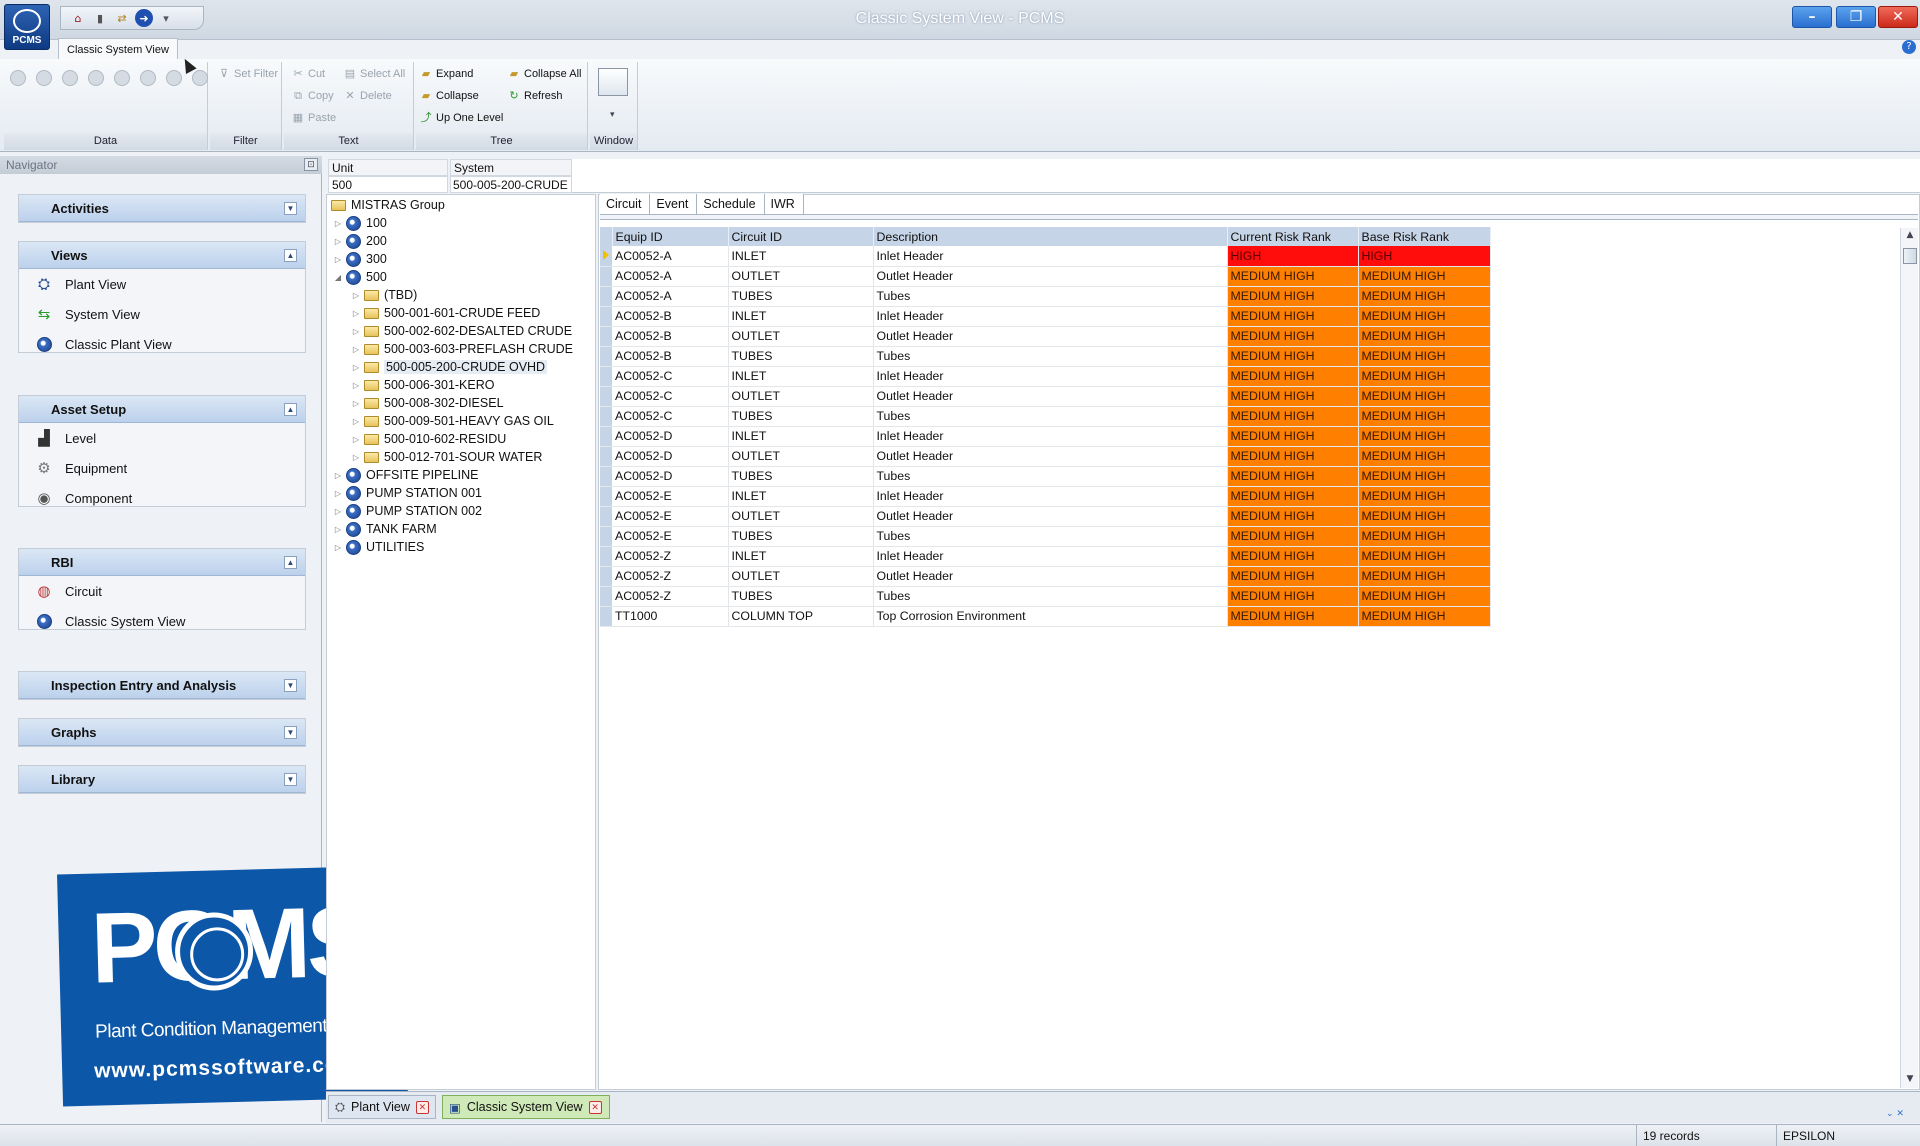 This screenshot has width=1920, height=1146. What do you see at coordinates (595, 1107) in the screenshot?
I see `close-tab-icon: ✕` at bounding box center [595, 1107].